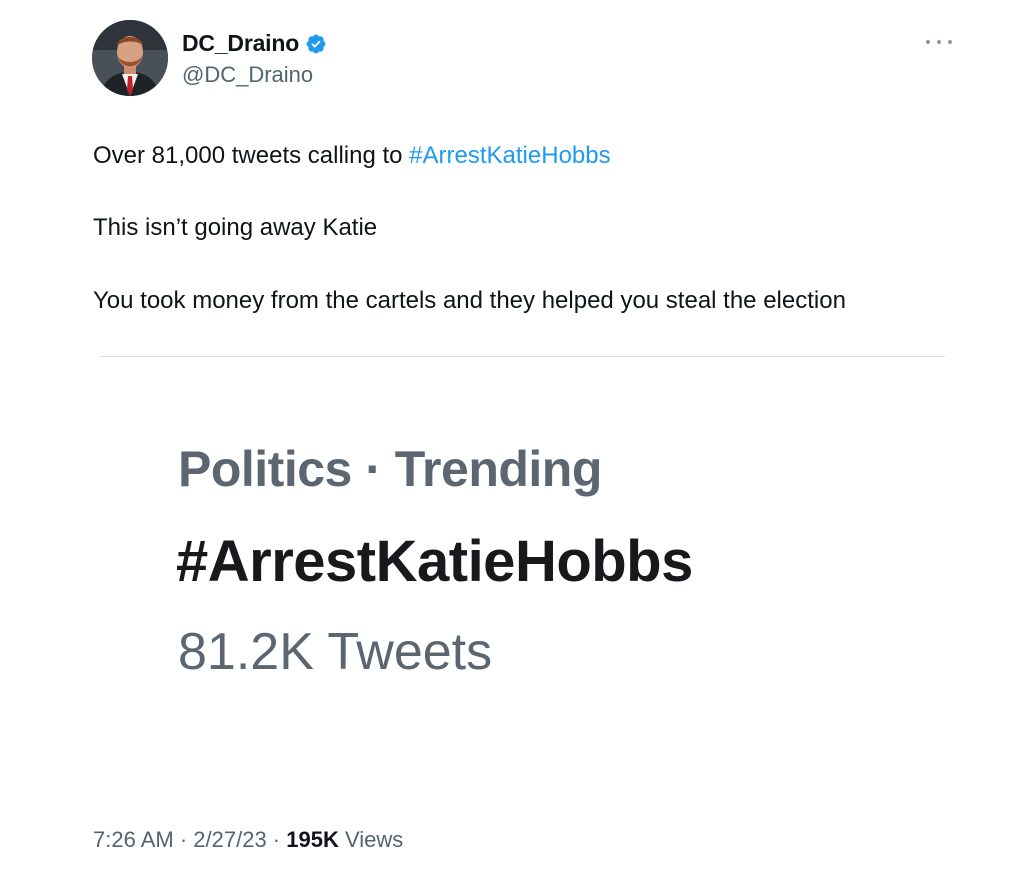  What do you see at coordinates (316, 44) in the screenshot?
I see `verified-badge-icon` at bounding box center [316, 44].